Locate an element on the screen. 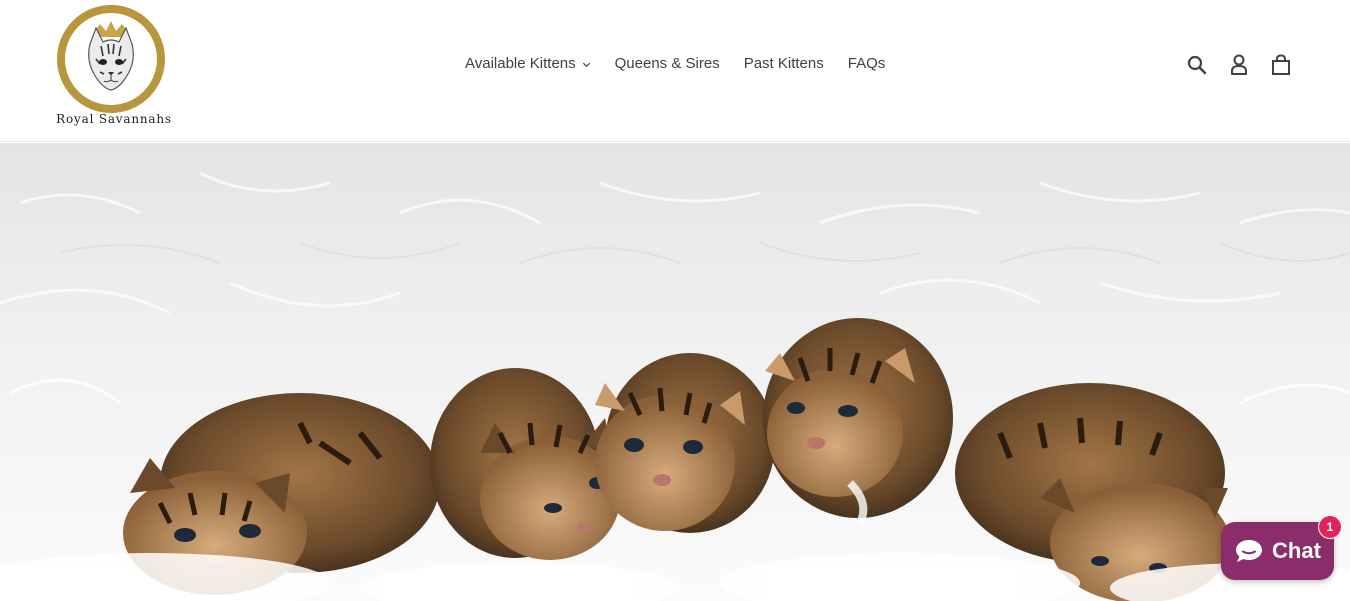 The width and height of the screenshot is (1350, 601). nav-item-available-kittens: Available Kittens is located at coordinates (528, 63).